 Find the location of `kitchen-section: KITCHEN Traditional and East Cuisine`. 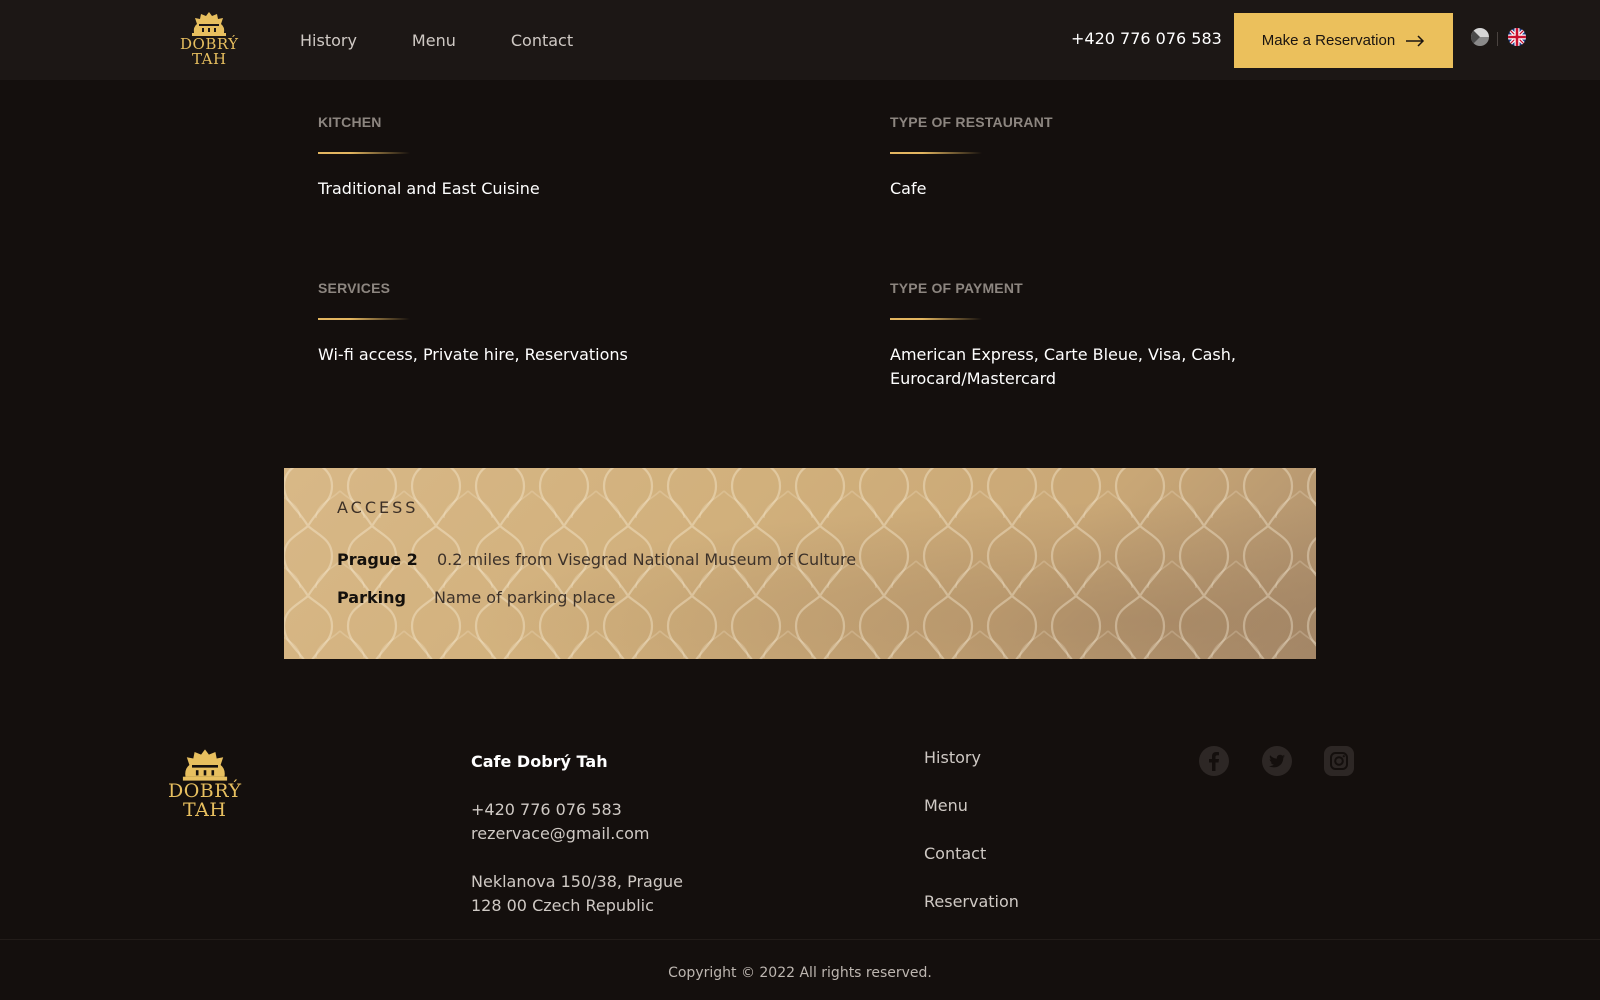

kitchen-section: KITCHEN Traditional and East Cuisine is located at coordinates (528, 157).